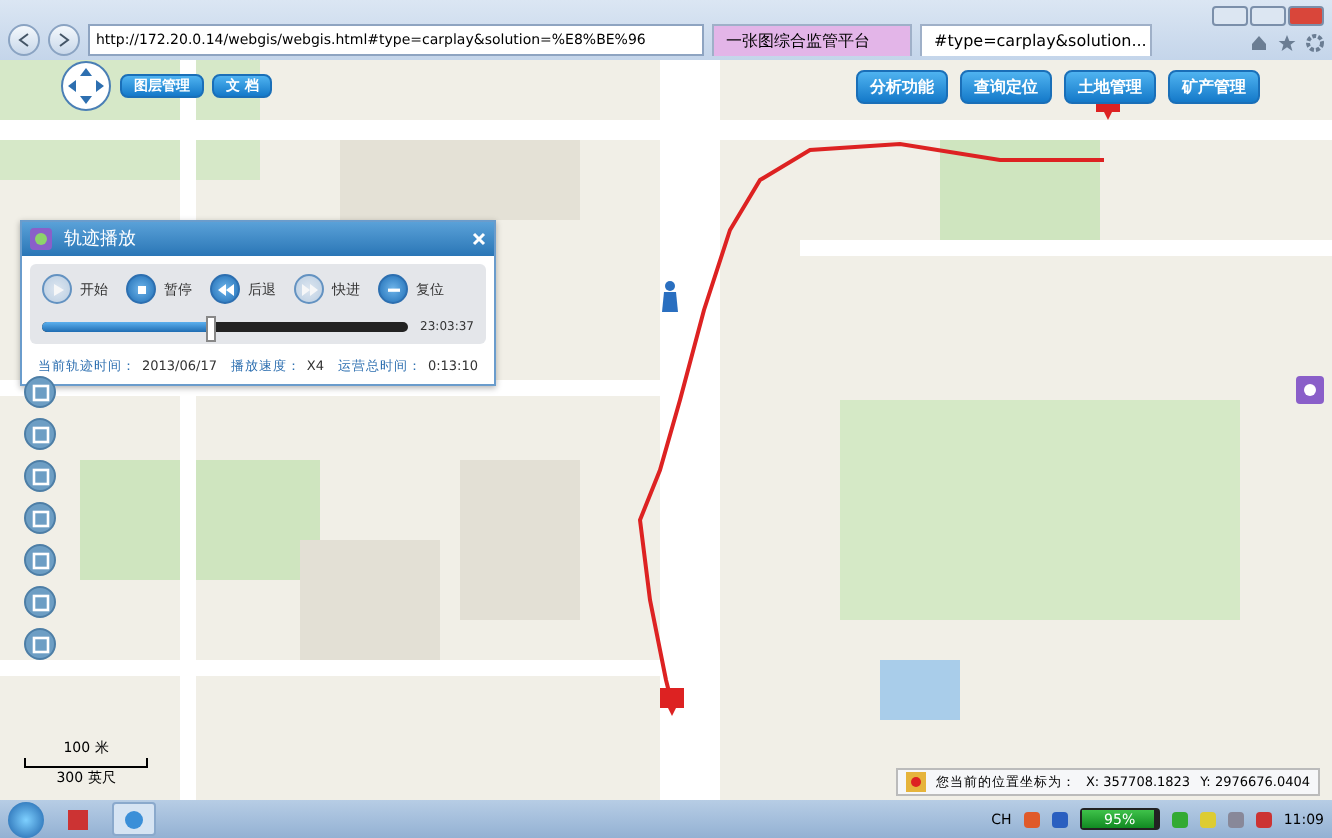 The height and width of the screenshot is (838, 1332). I want to click on progress-thumb, so click(211, 329).